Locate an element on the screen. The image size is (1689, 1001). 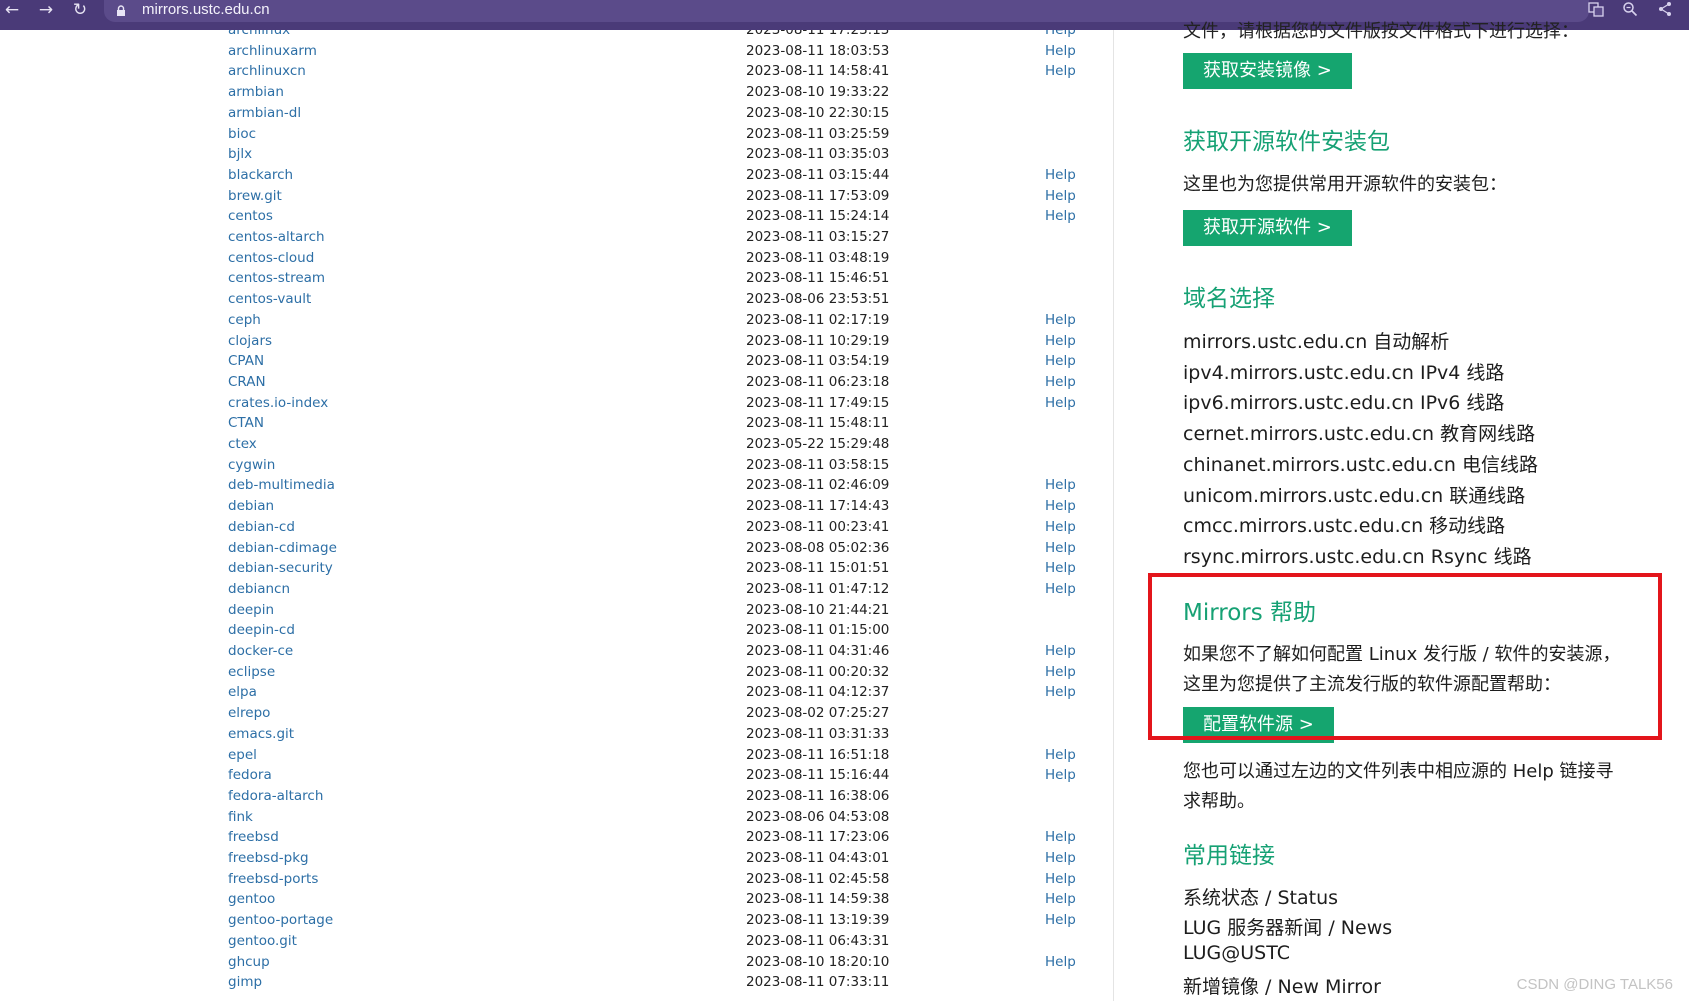
mirror-name-link: epel is located at coordinates (242, 755).